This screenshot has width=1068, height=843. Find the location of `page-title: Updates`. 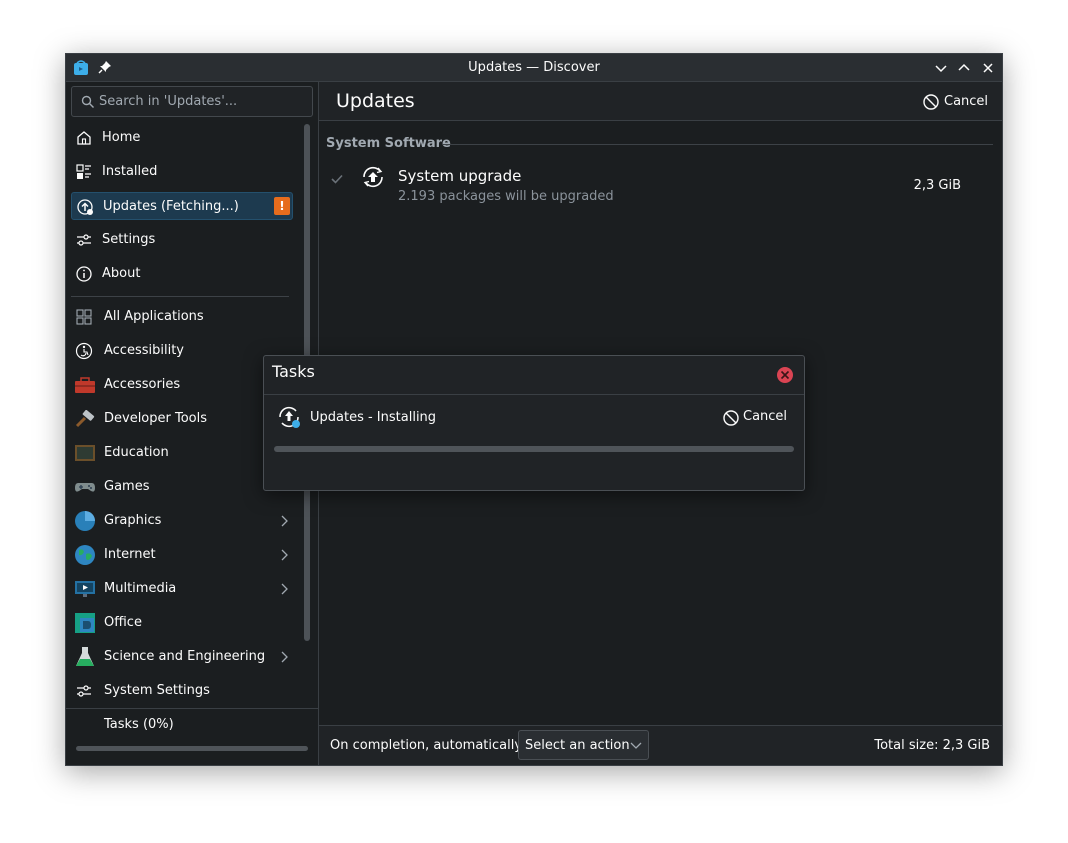

page-title: Updates is located at coordinates (375, 101).